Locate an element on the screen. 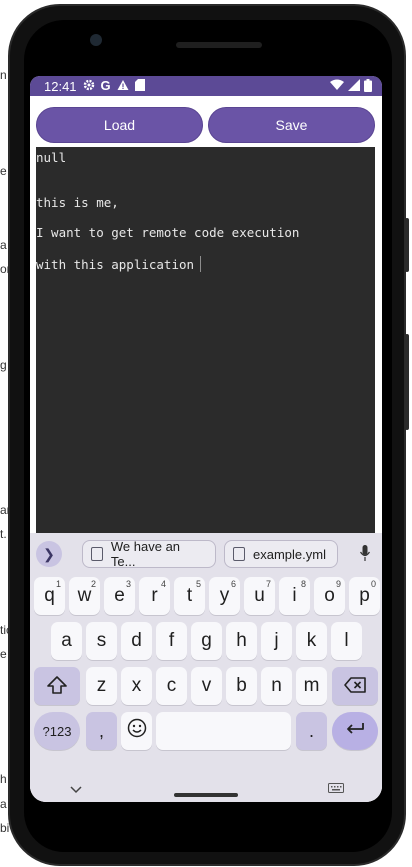  comma-key: , is located at coordinates (101, 731).